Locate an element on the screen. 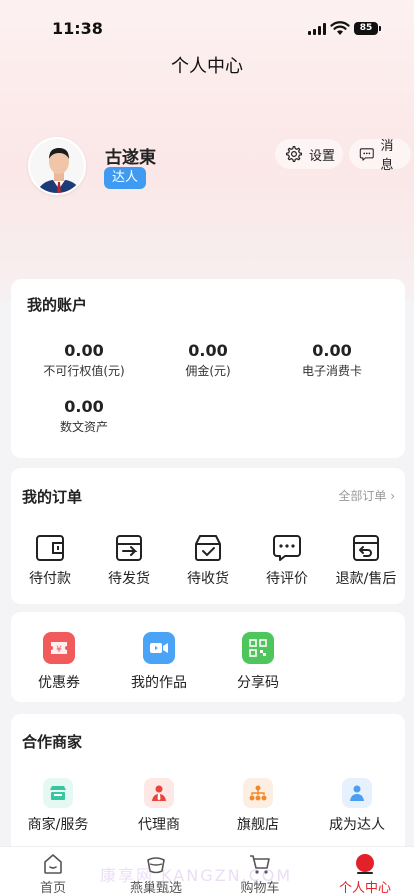  account-label: 电子消费卡 is located at coordinates (331, 371).